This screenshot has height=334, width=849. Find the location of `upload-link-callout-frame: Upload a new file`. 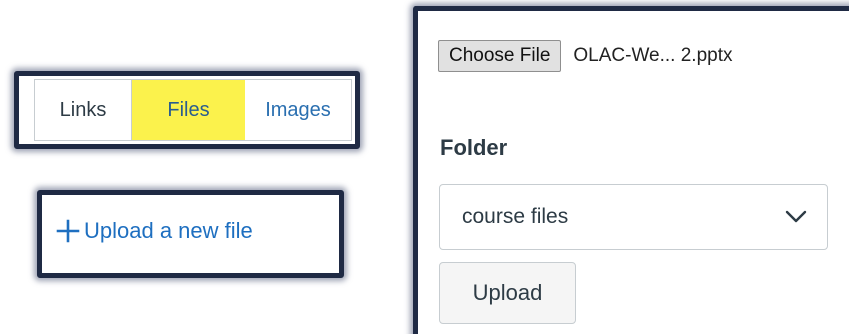

upload-link-callout-frame: Upload a new file is located at coordinates (190, 234).